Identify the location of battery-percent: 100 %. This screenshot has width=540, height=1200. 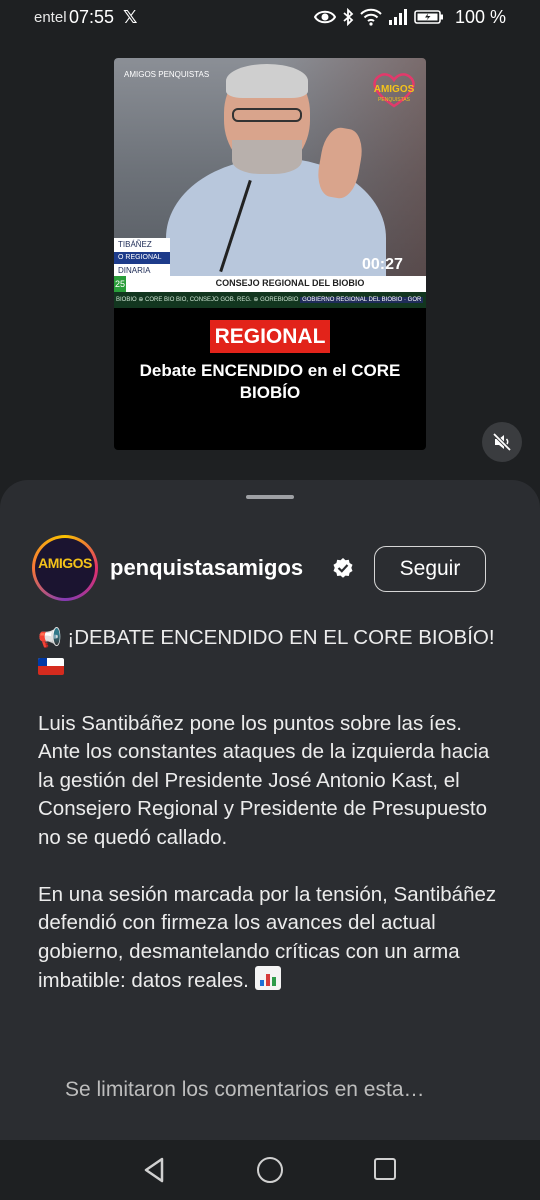
(481, 17).